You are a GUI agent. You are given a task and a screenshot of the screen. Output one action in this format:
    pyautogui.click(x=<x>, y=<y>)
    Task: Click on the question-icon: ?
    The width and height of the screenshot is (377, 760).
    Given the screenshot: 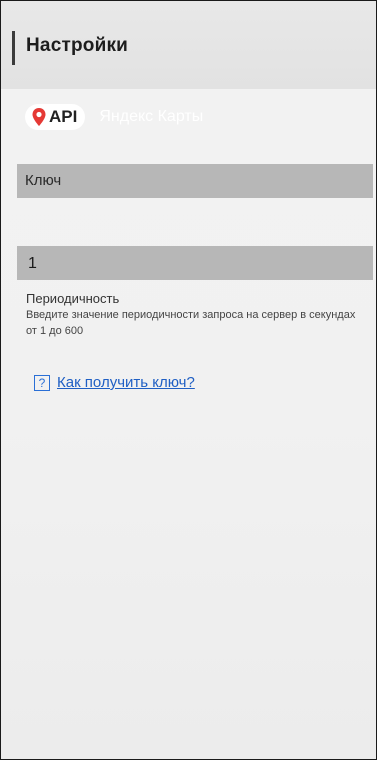 What is the action you would take?
    pyautogui.click(x=42, y=382)
    